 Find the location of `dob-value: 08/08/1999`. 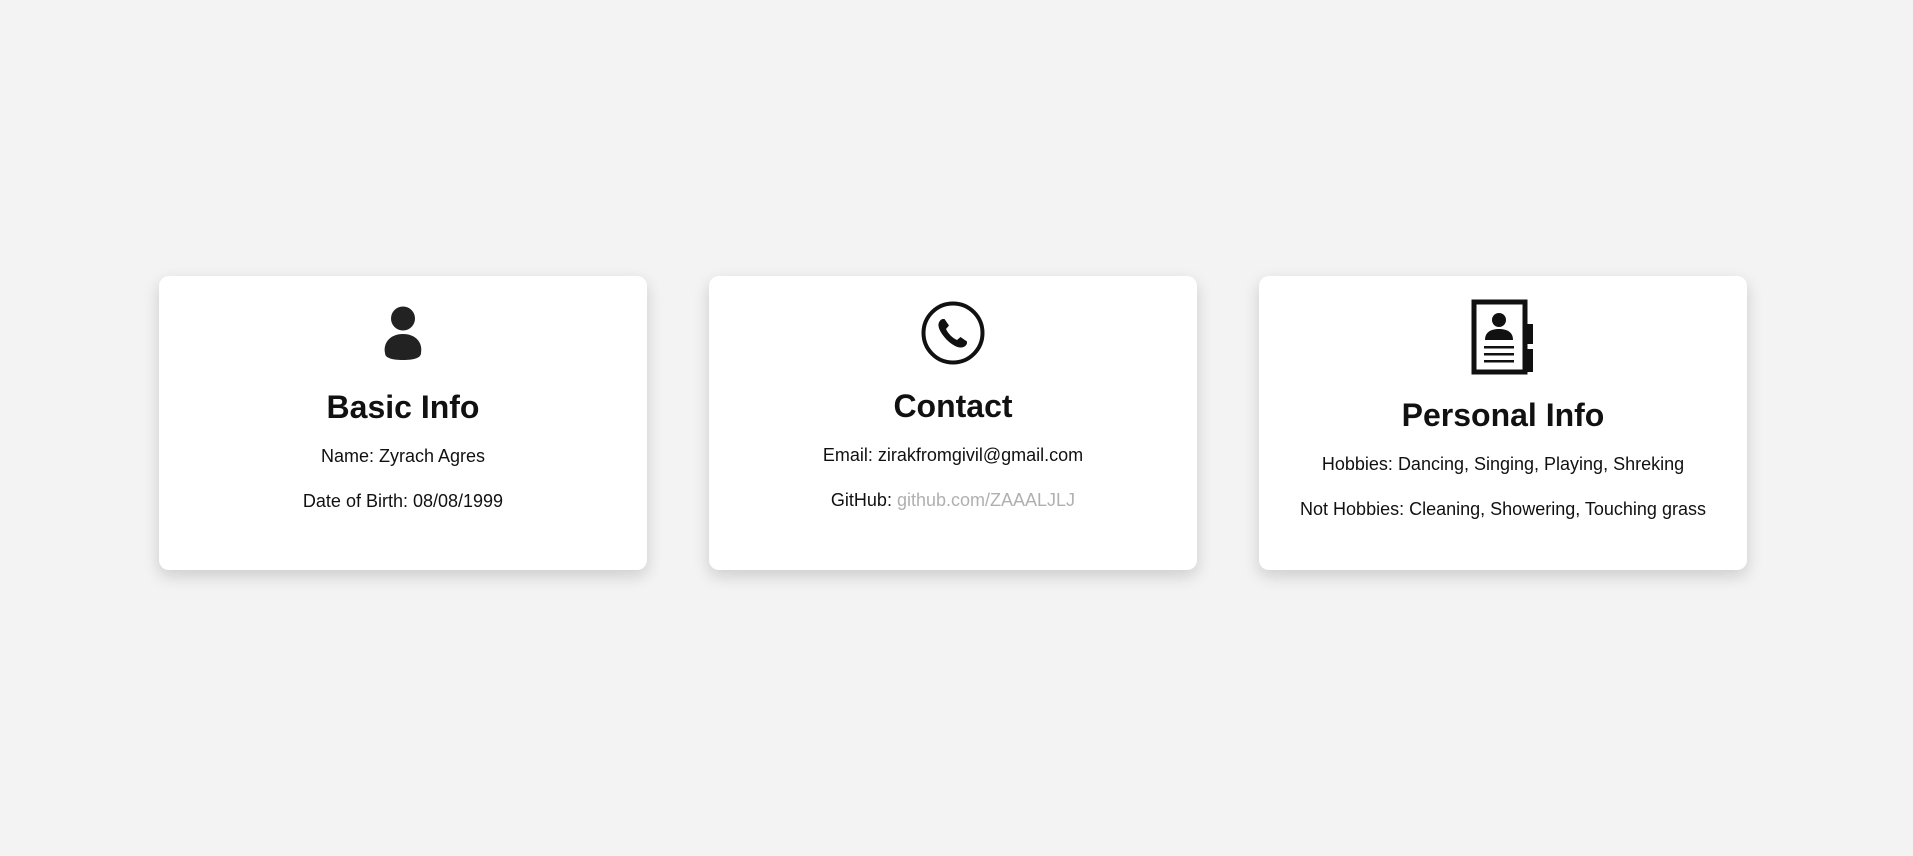

dob-value: 08/08/1999 is located at coordinates (458, 501).